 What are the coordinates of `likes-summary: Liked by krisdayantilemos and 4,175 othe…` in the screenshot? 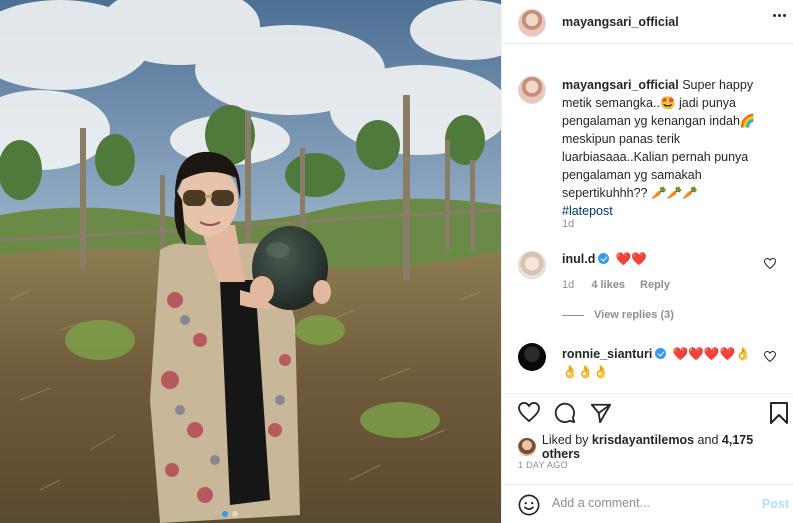 It's located at (655, 447).